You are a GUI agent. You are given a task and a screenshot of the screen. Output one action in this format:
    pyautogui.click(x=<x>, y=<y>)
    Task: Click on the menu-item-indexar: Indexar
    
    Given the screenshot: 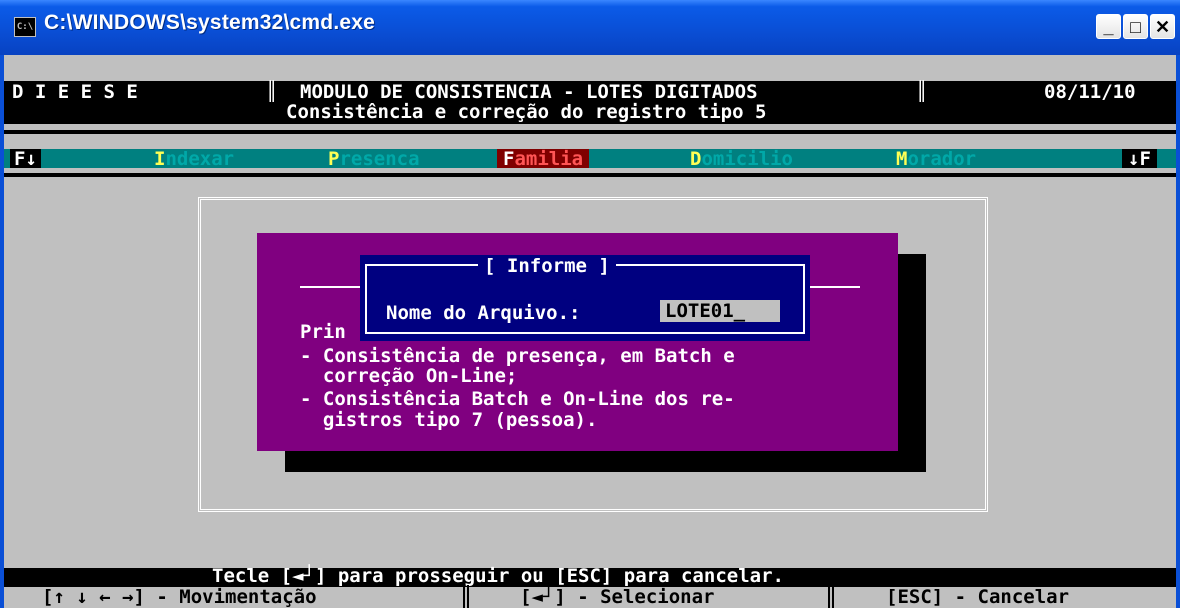 What is the action you would take?
    pyautogui.click(x=194, y=159)
    